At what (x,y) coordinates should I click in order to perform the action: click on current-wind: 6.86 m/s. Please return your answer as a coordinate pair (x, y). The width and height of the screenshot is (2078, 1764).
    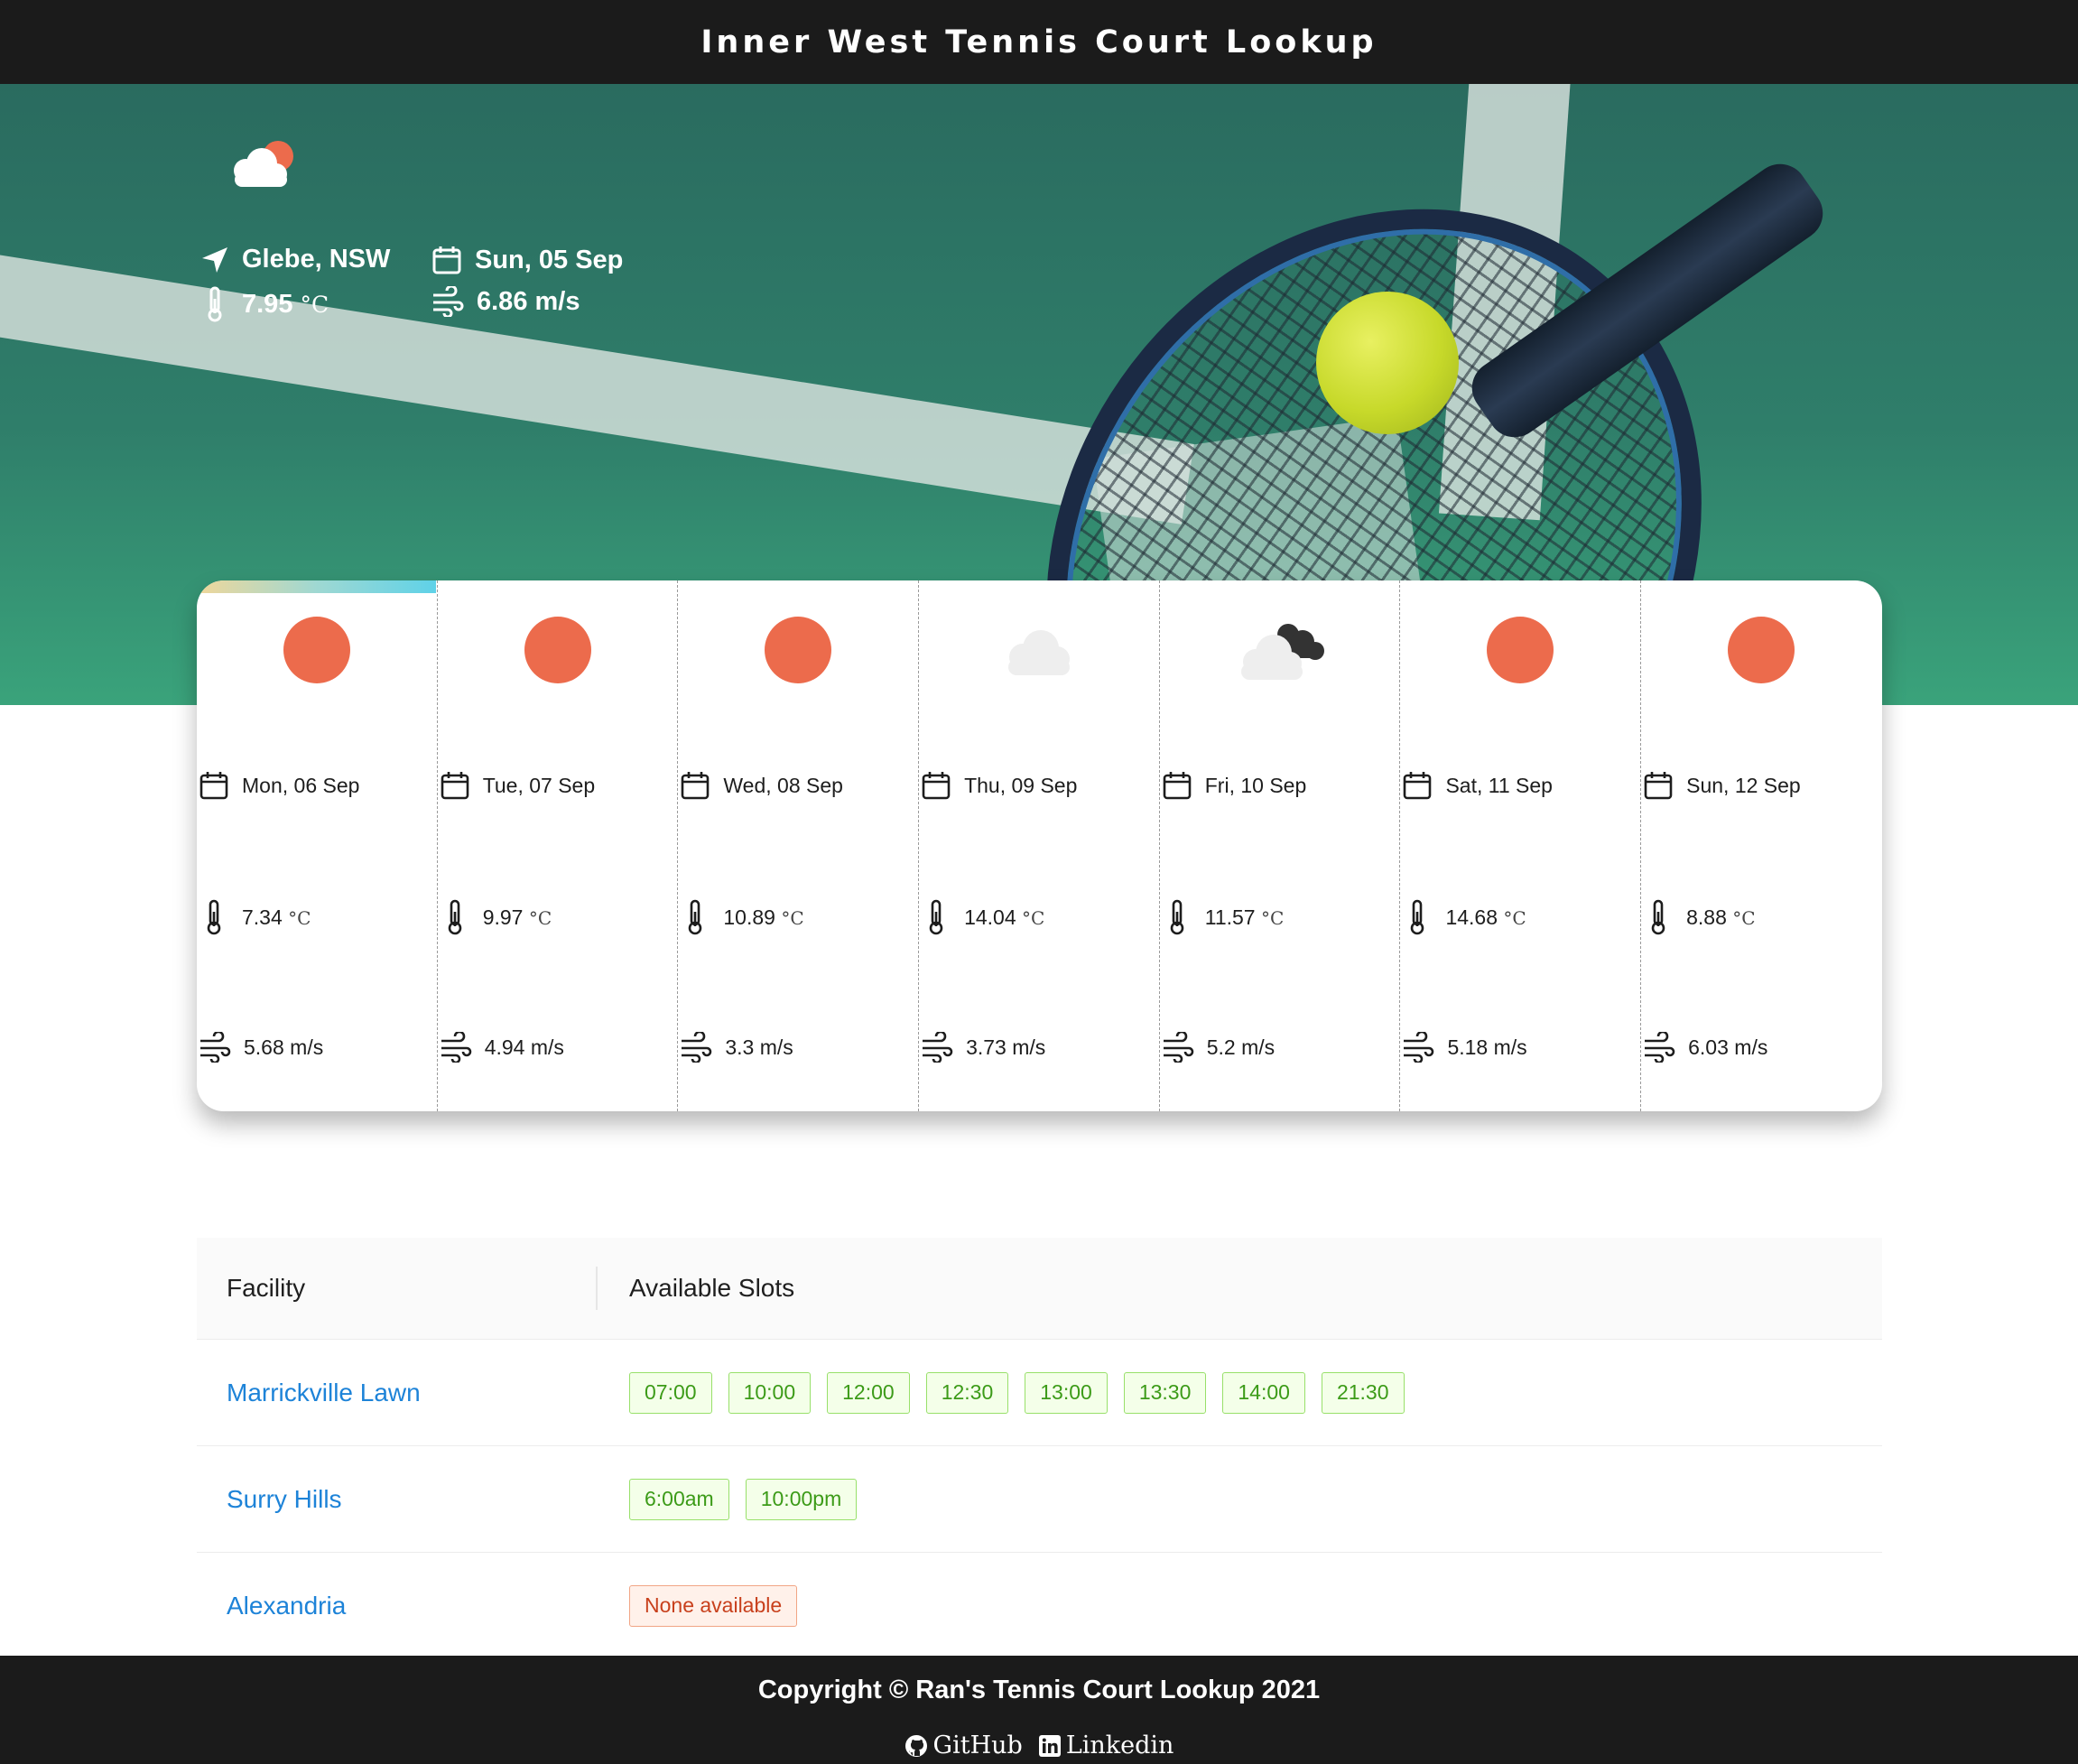
    Looking at the image, I should click on (505, 301).